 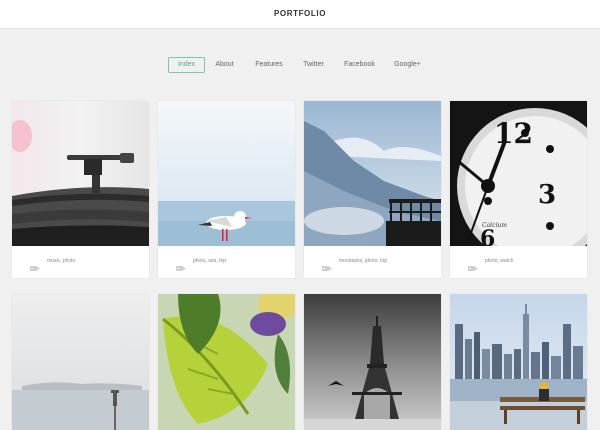 I want to click on card-tags: music, photo, so click(x=61, y=261).